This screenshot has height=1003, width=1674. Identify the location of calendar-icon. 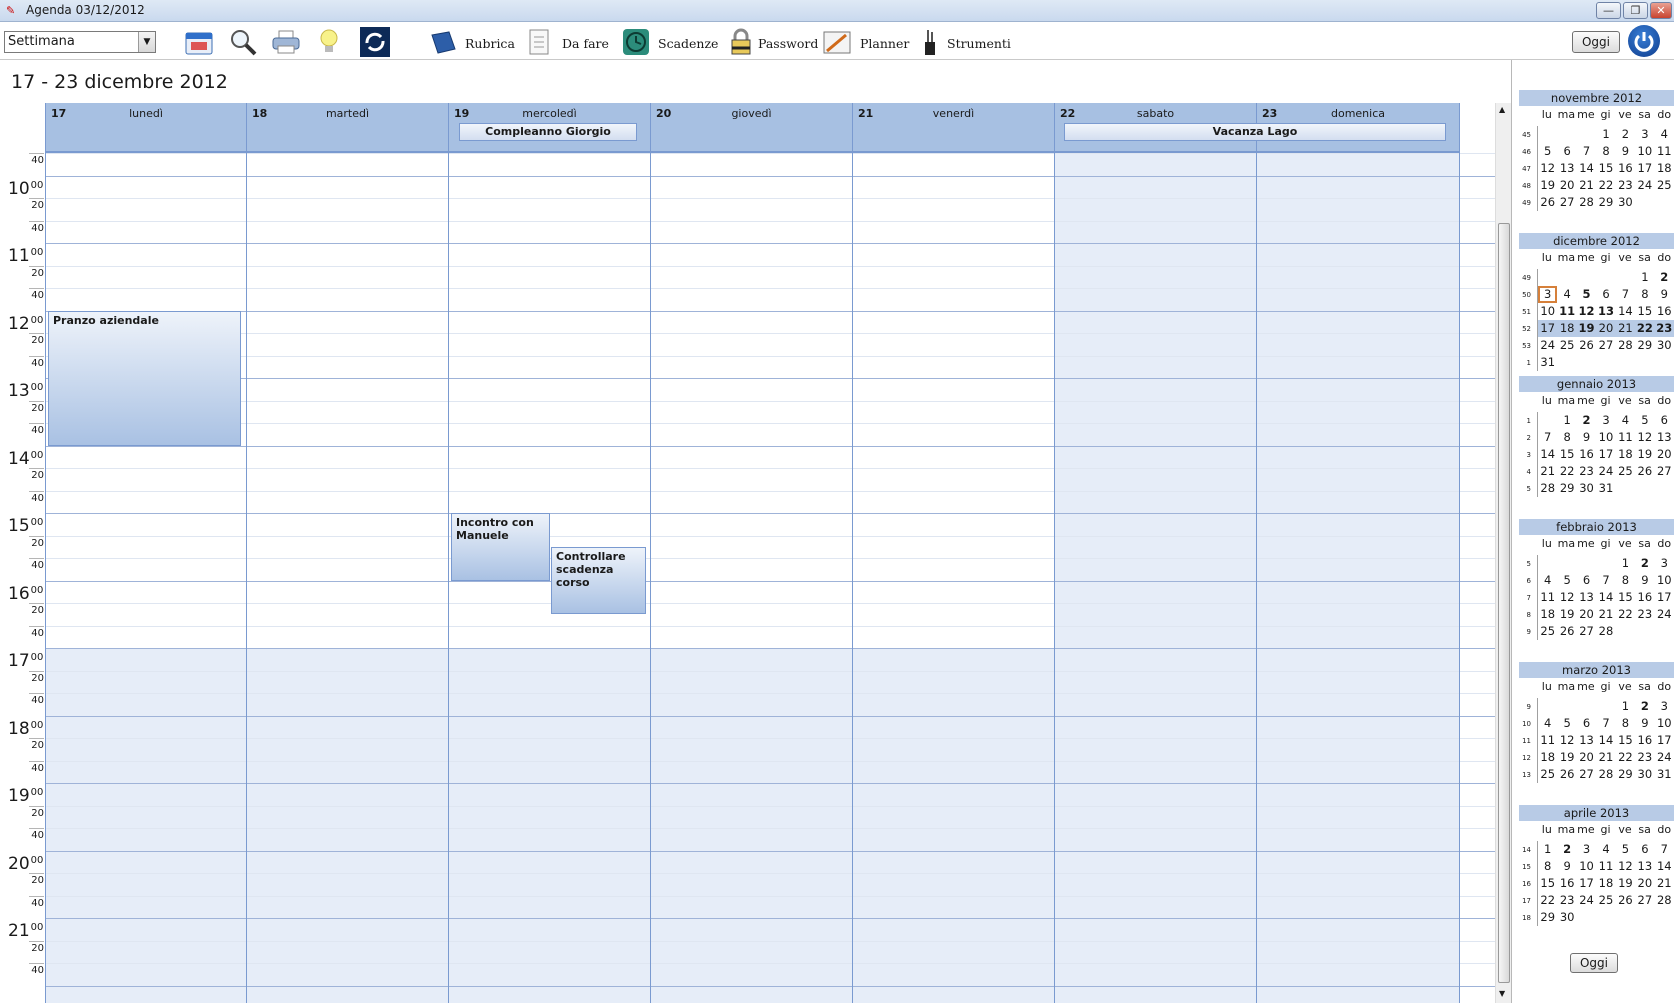
(199, 42).